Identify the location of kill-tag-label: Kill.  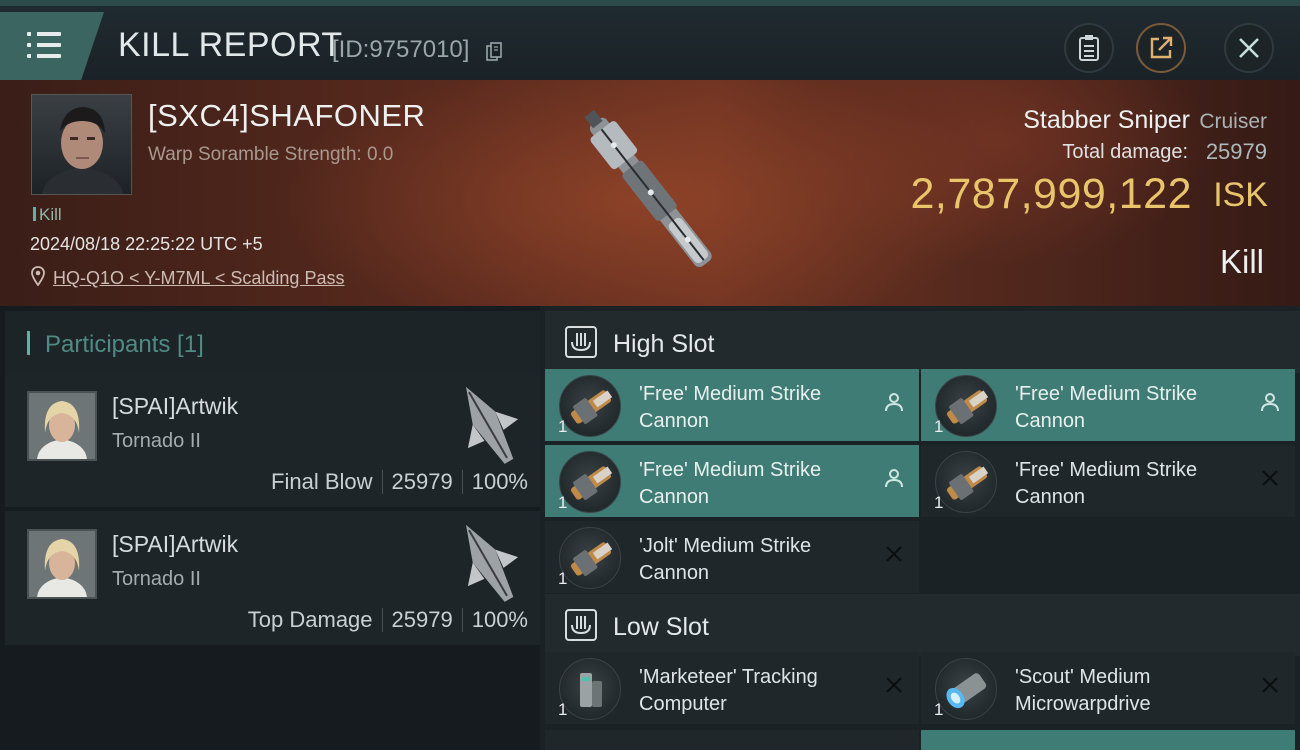
(50, 214).